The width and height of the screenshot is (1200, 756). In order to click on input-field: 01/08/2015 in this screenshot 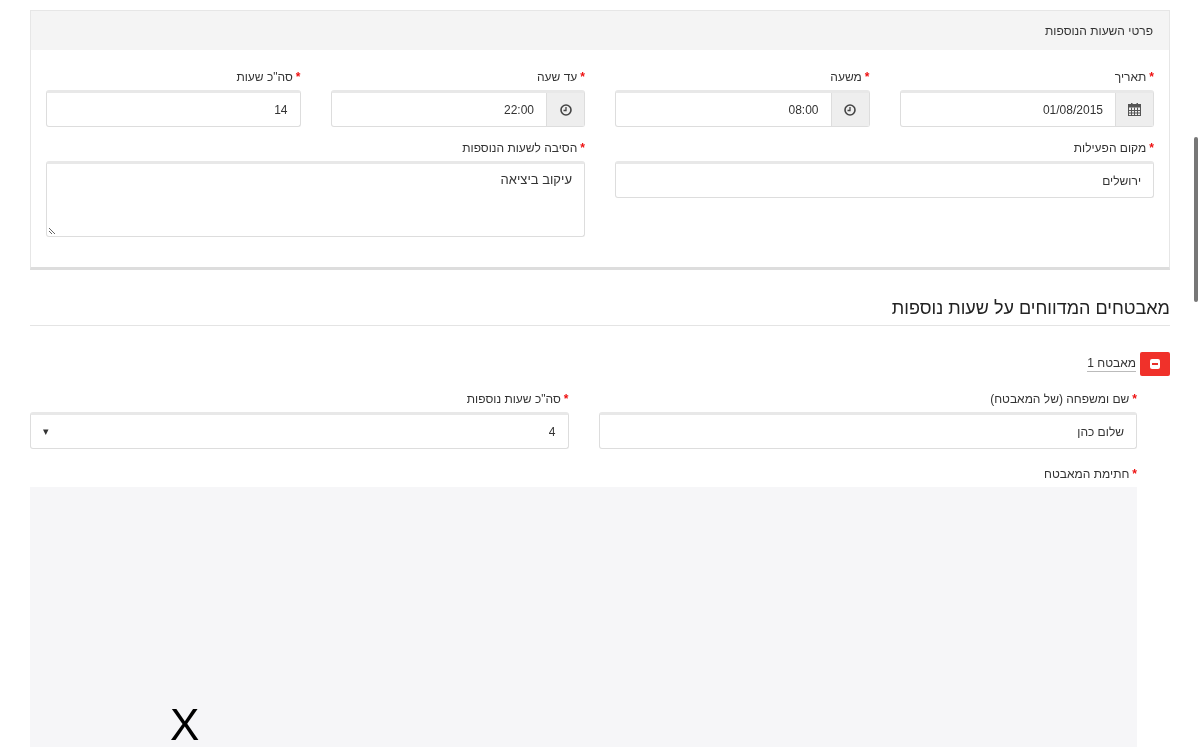, I will do `click(1026, 108)`.